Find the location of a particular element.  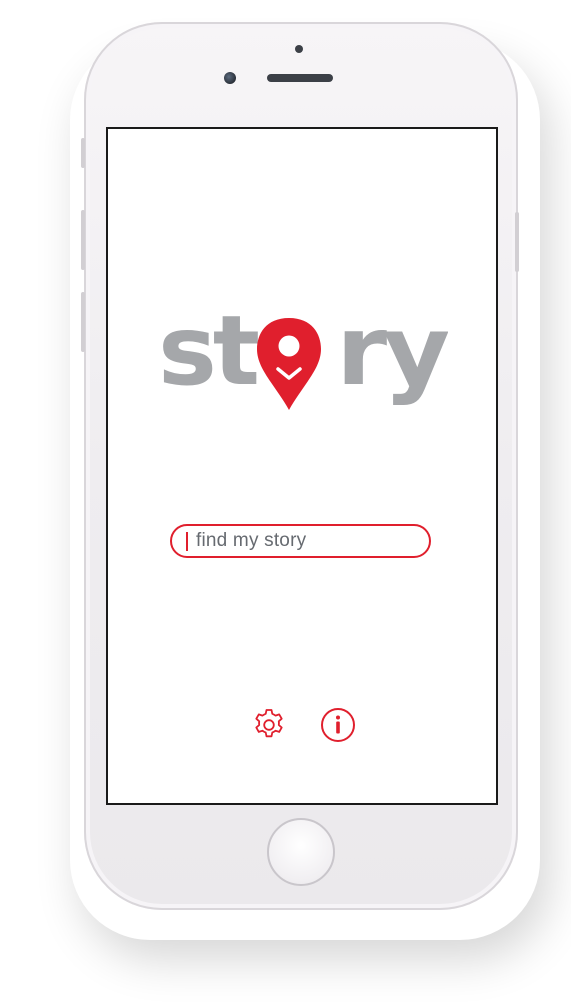

search-input: find my story is located at coordinates (300, 541).